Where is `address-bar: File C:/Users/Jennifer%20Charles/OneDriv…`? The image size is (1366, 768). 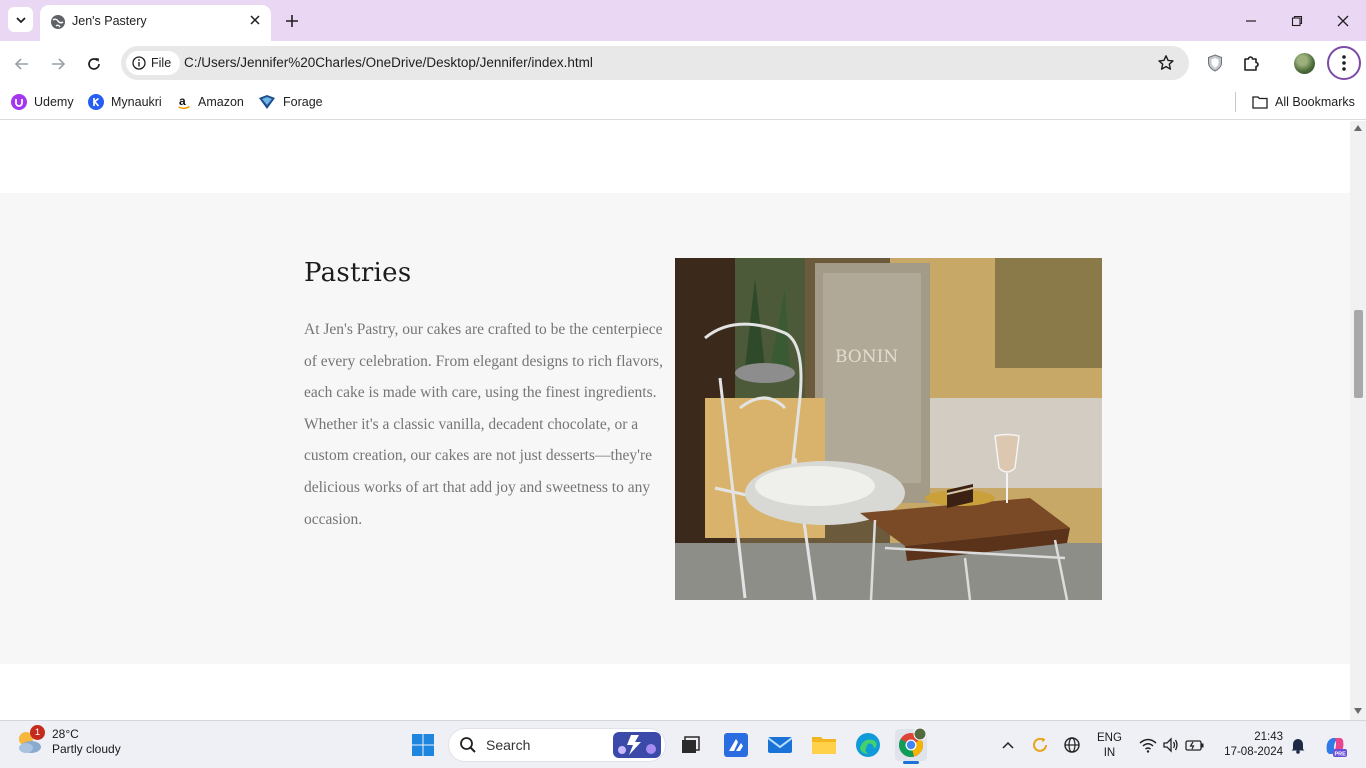 address-bar: File C:/Users/Jennifer%20Charles/OneDriv… is located at coordinates (655, 63).